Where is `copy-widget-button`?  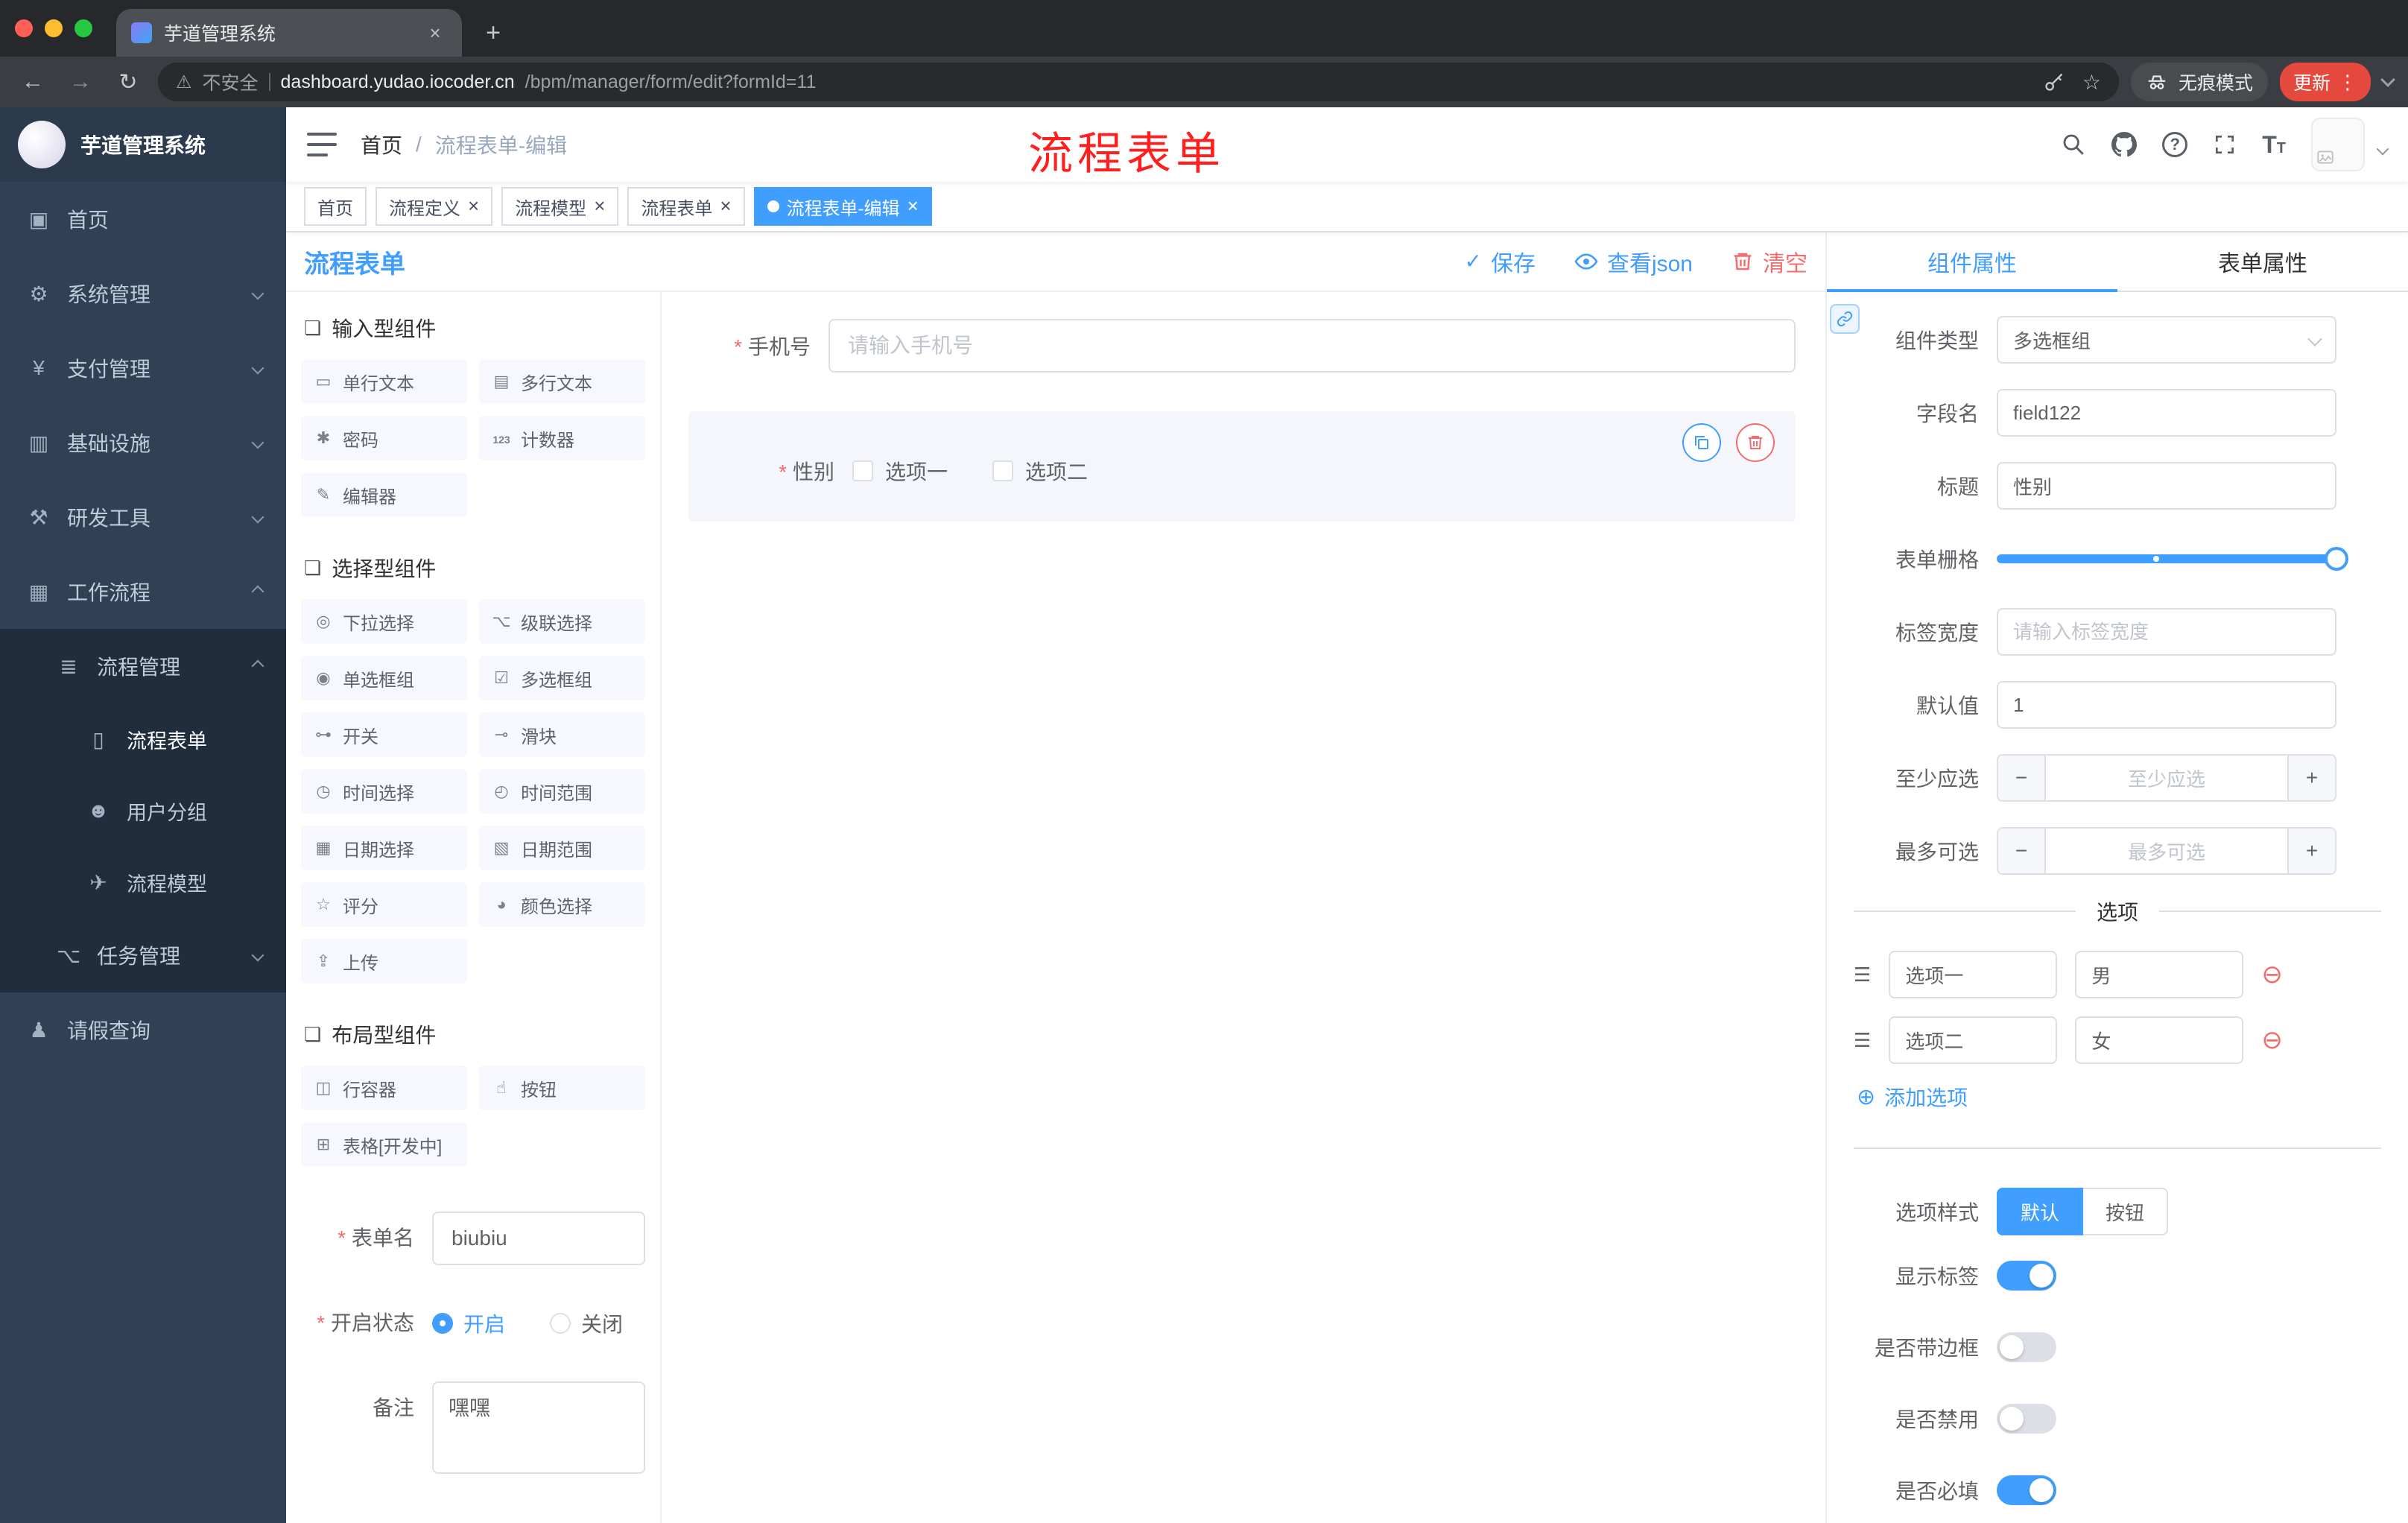 copy-widget-button is located at coordinates (1701, 442).